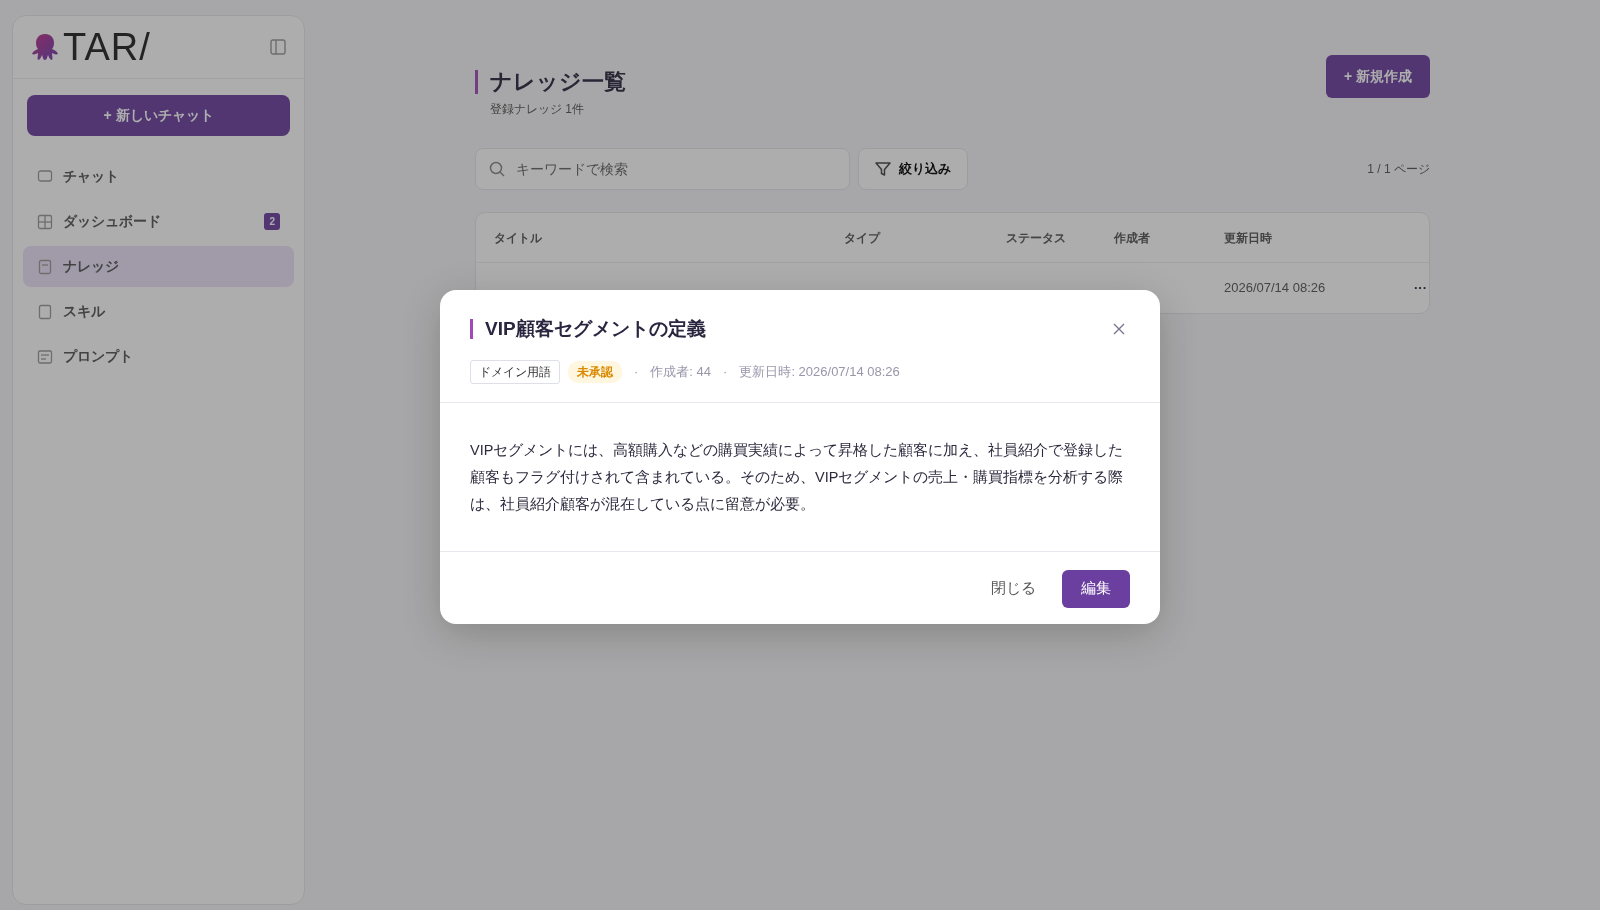 The width and height of the screenshot is (1600, 910). I want to click on sidebar-item: ダッシュボード 2, so click(158, 221).